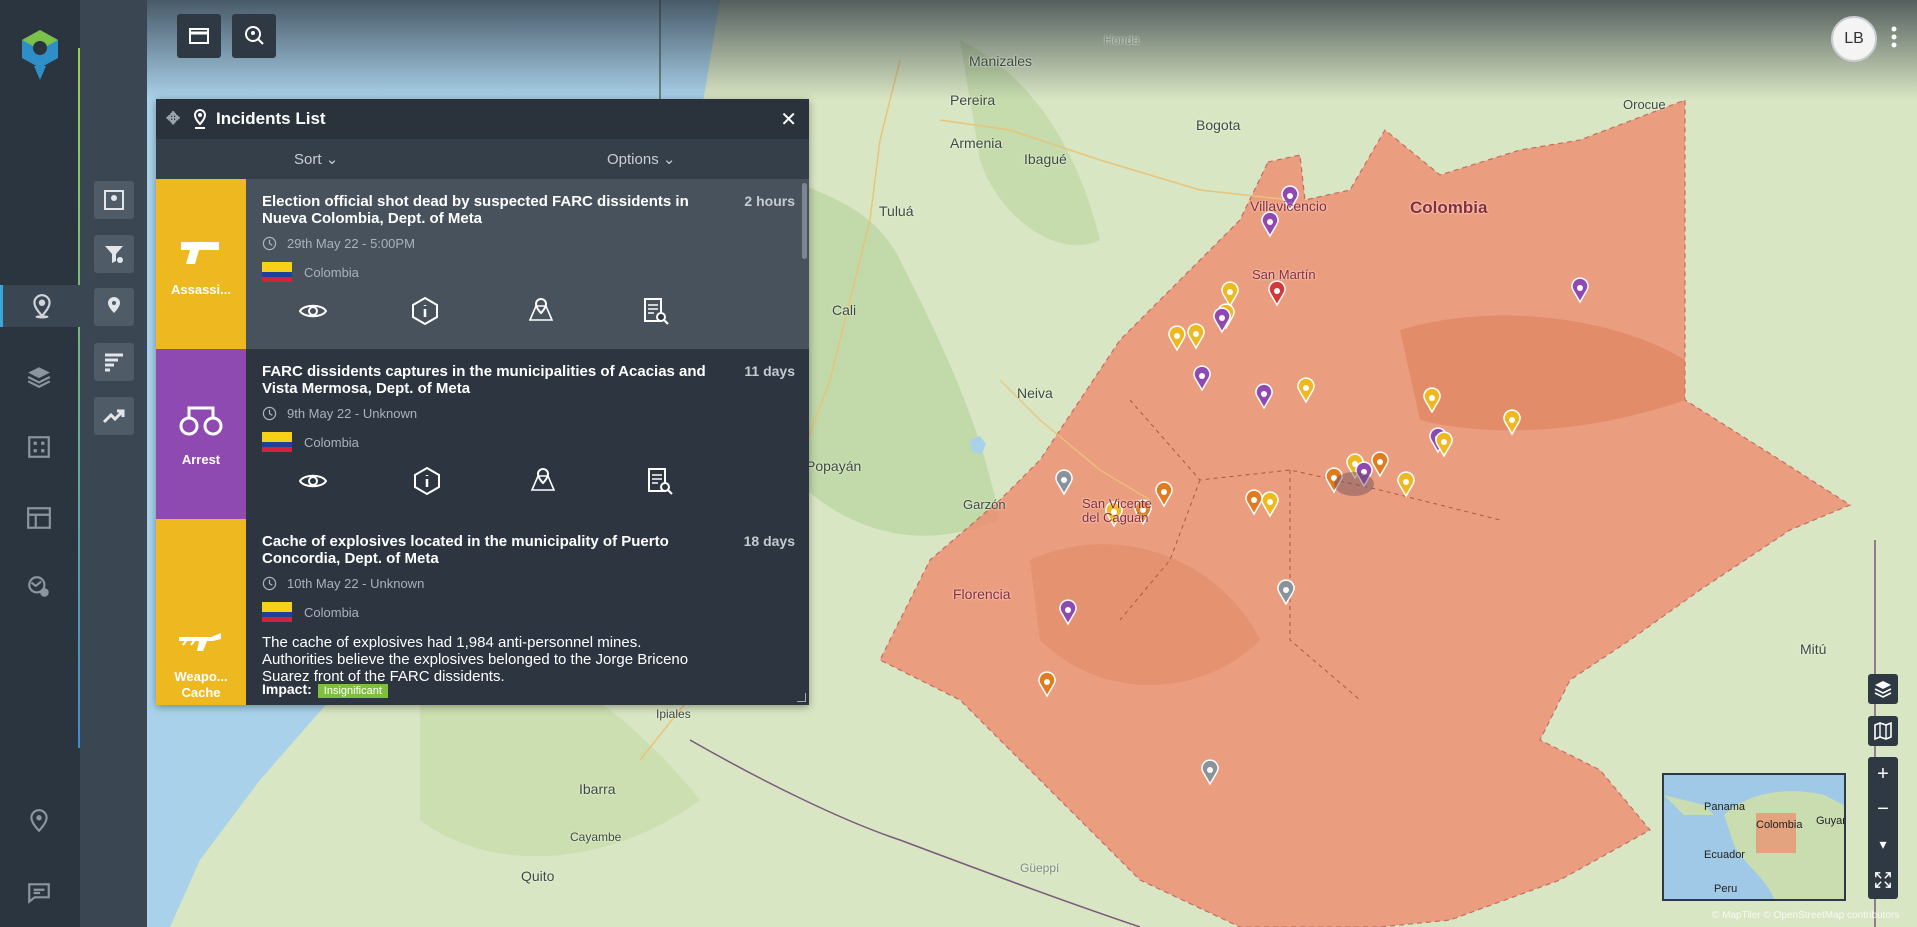 This screenshot has width=1917, height=927. I want to click on sort-dropdown: Sort ⌄, so click(316, 159).